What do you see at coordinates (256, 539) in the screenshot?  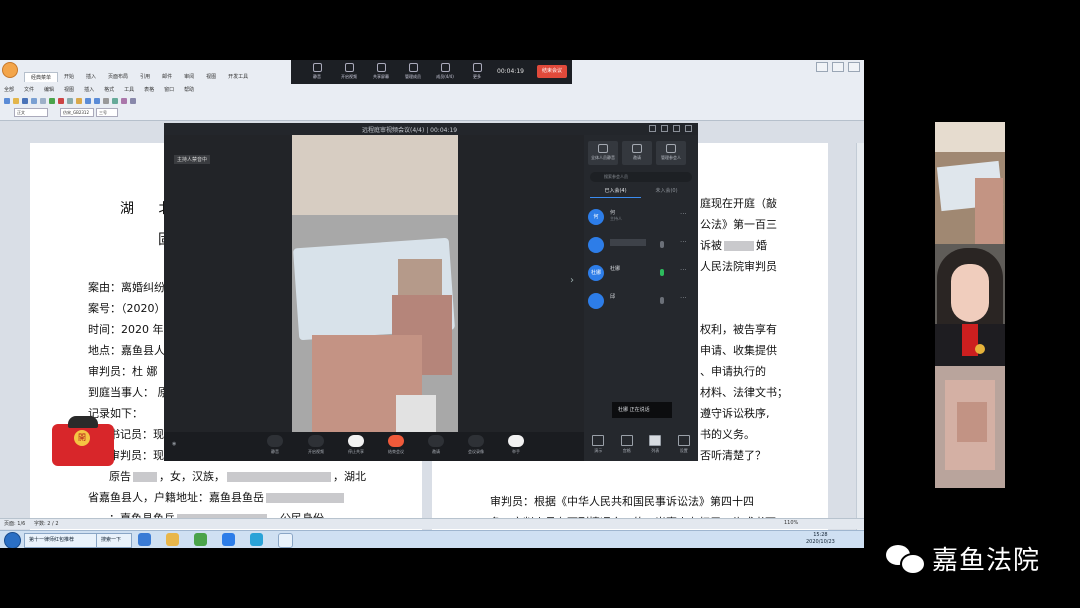 I see `browser-icon` at bounding box center [256, 539].